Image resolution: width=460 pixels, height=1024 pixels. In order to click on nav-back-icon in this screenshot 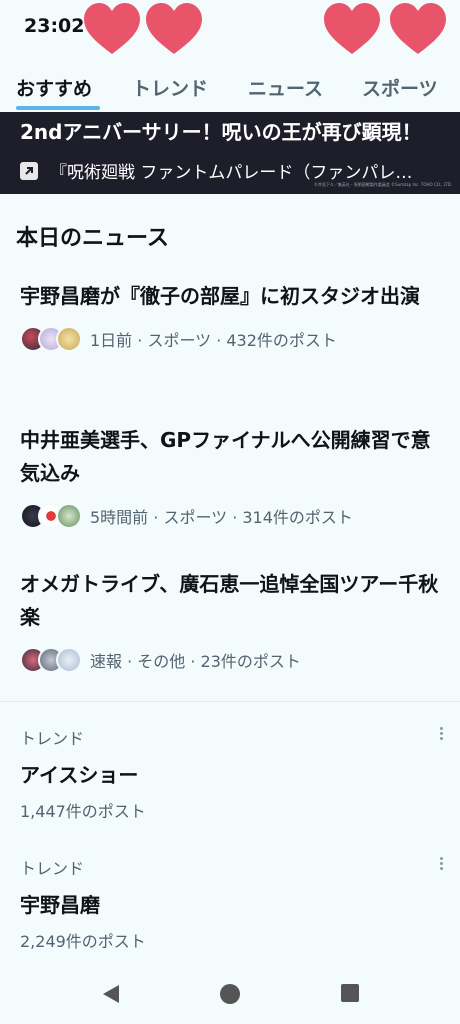, I will do `click(111, 996)`.